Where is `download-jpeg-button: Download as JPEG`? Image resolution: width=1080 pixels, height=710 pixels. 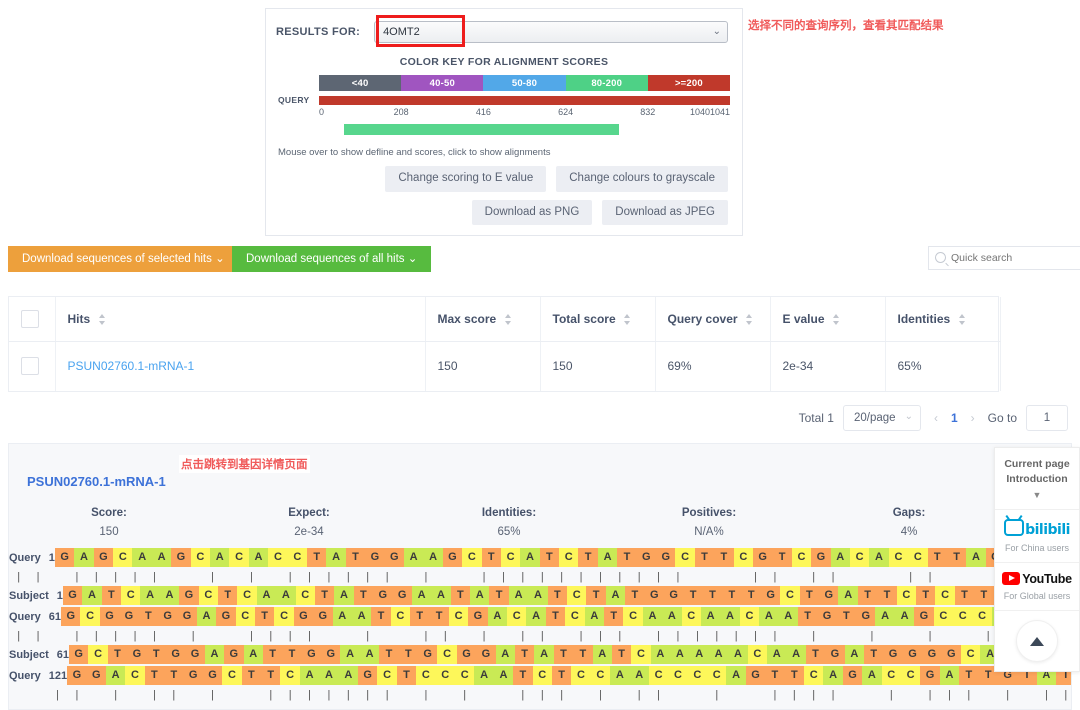 download-jpeg-button: Download as JPEG is located at coordinates (665, 212).